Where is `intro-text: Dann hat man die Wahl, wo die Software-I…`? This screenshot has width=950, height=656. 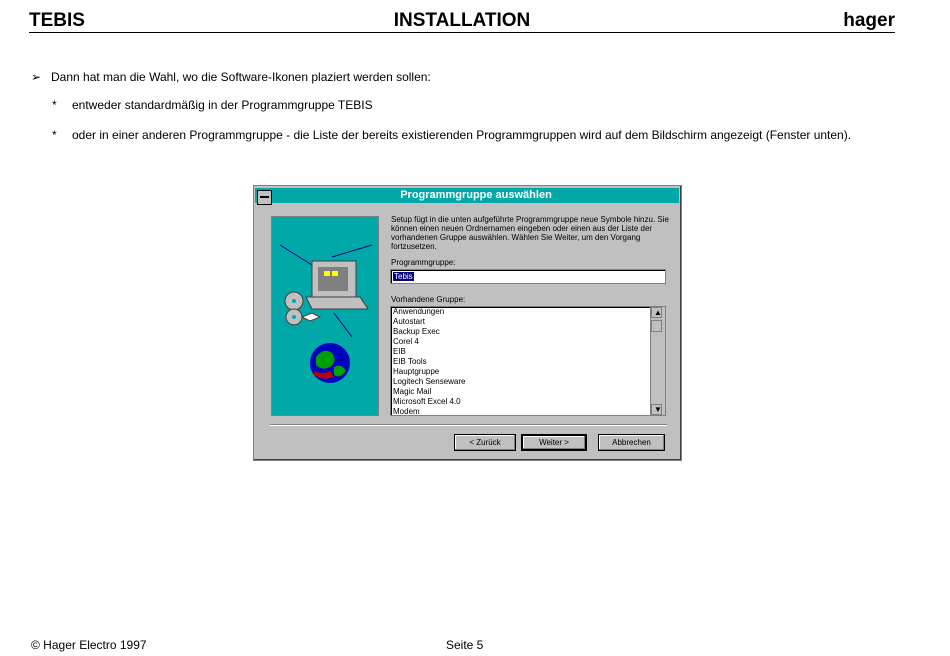 intro-text: Dann hat man die Wahl, wo die Software-I… is located at coordinates (241, 77).